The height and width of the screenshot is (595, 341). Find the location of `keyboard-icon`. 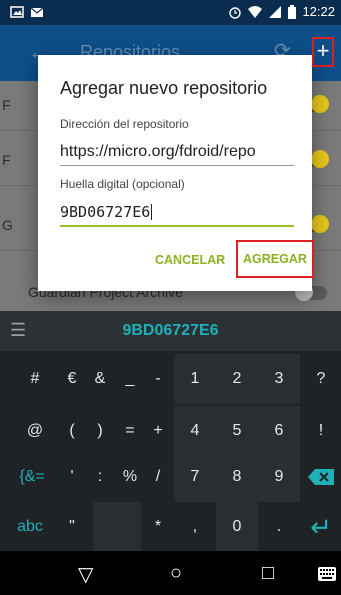

keyboard-icon is located at coordinates (327, 575).